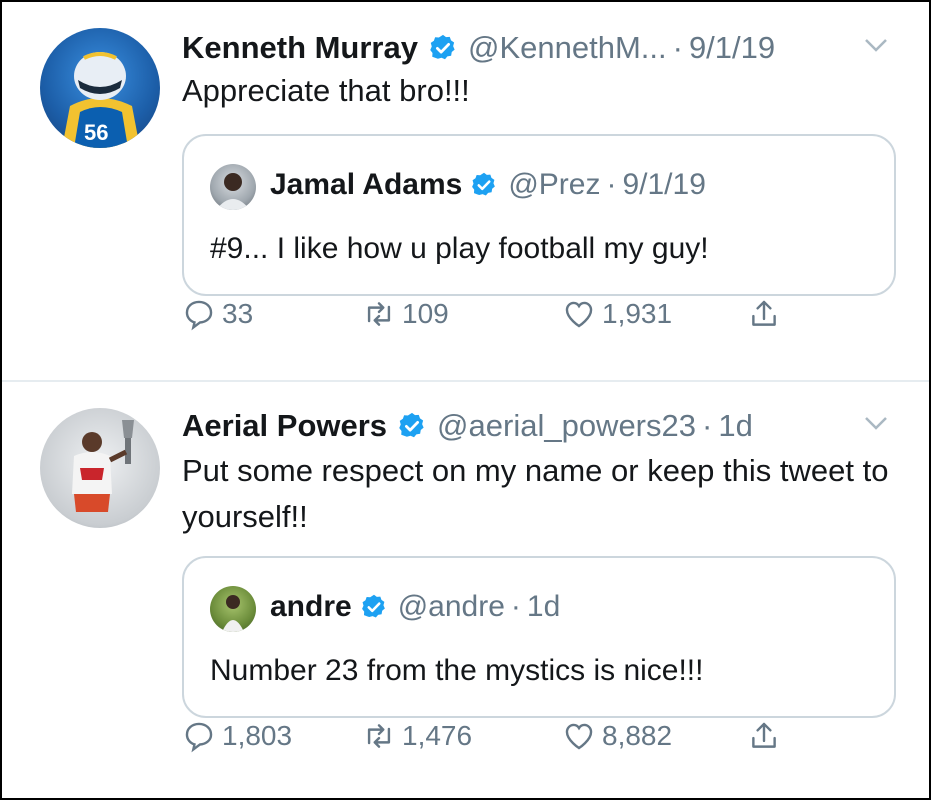 This screenshot has width=931, height=800. What do you see at coordinates (366, 185) in the screenshot?
I see `quoted-author-name: Jamal Adams` at bounding box center [366, 185].